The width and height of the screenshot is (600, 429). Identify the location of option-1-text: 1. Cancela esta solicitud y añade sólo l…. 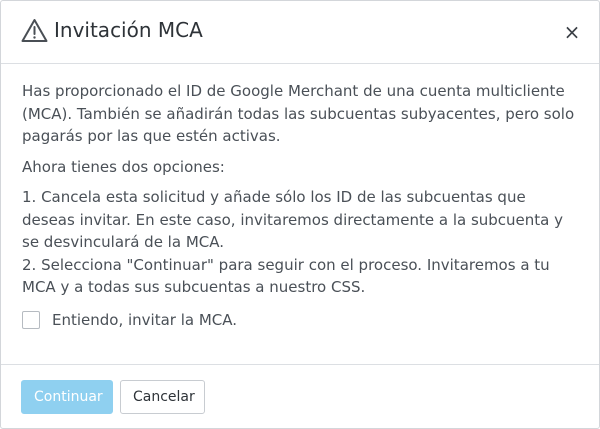
(292, 219).